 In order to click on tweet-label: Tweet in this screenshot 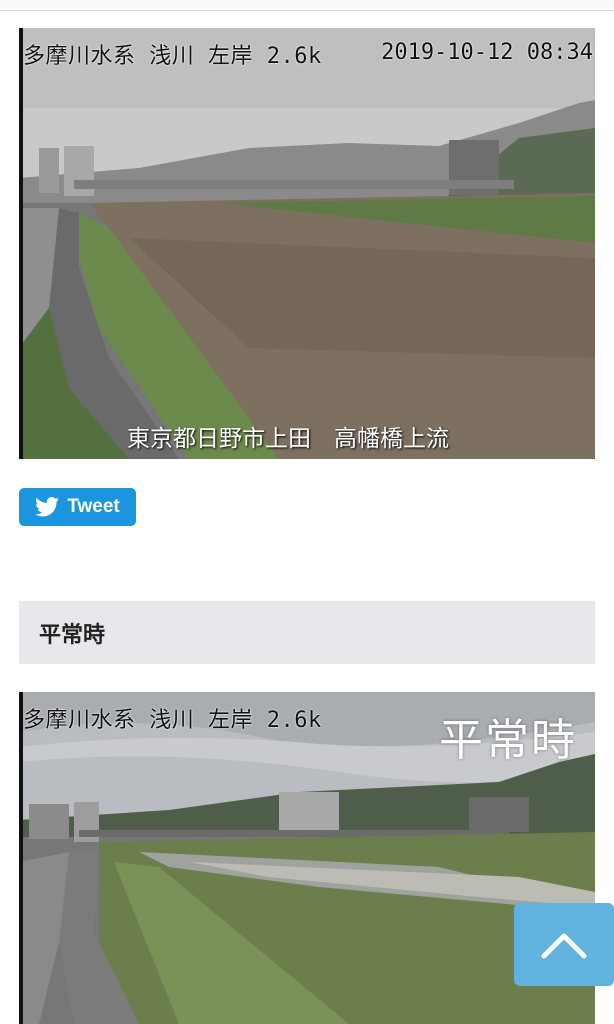, I will do `click(93, 506)`.